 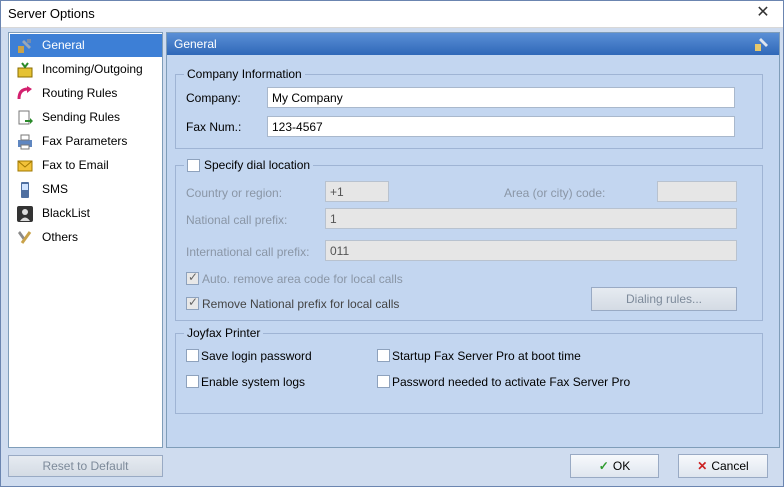 I want to click on ok-label: OK, so click(x=621, y=466).